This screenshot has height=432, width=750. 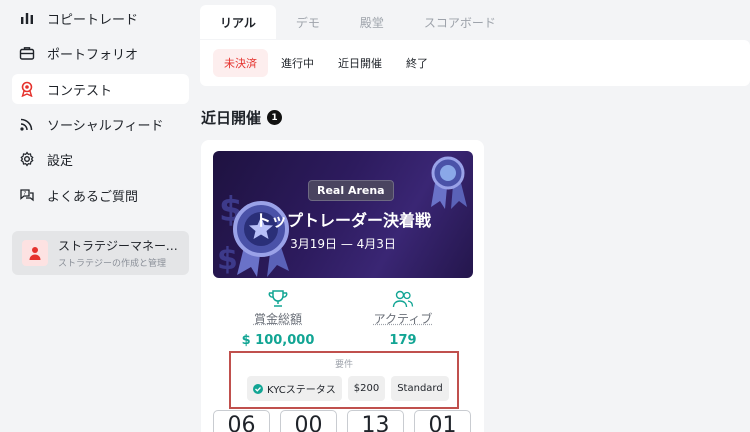 I want to click on rss-icon, so click(x=27, y=124).